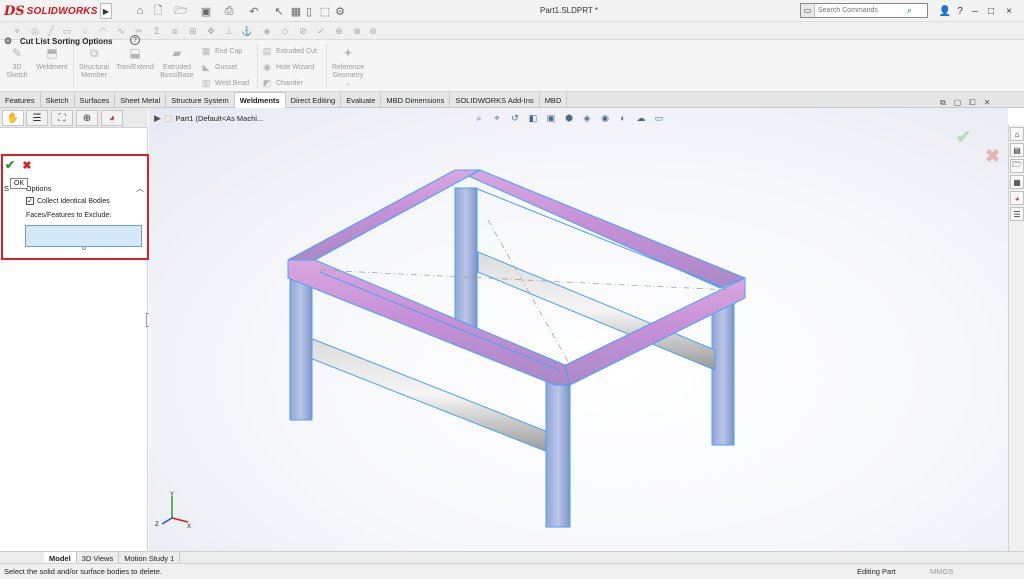 The image size is (1024, 579). What do you see at coordinates (94, 66) in the screenshot?
I see `structural-member-button: ⧉ Structural Member` at bounding box center [94, 66].